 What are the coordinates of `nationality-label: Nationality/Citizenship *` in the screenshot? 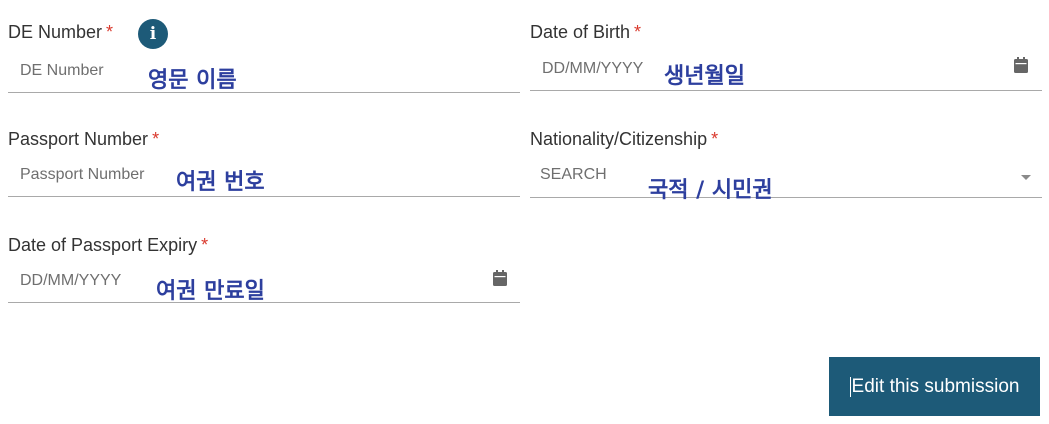 It's located at (624, 139).